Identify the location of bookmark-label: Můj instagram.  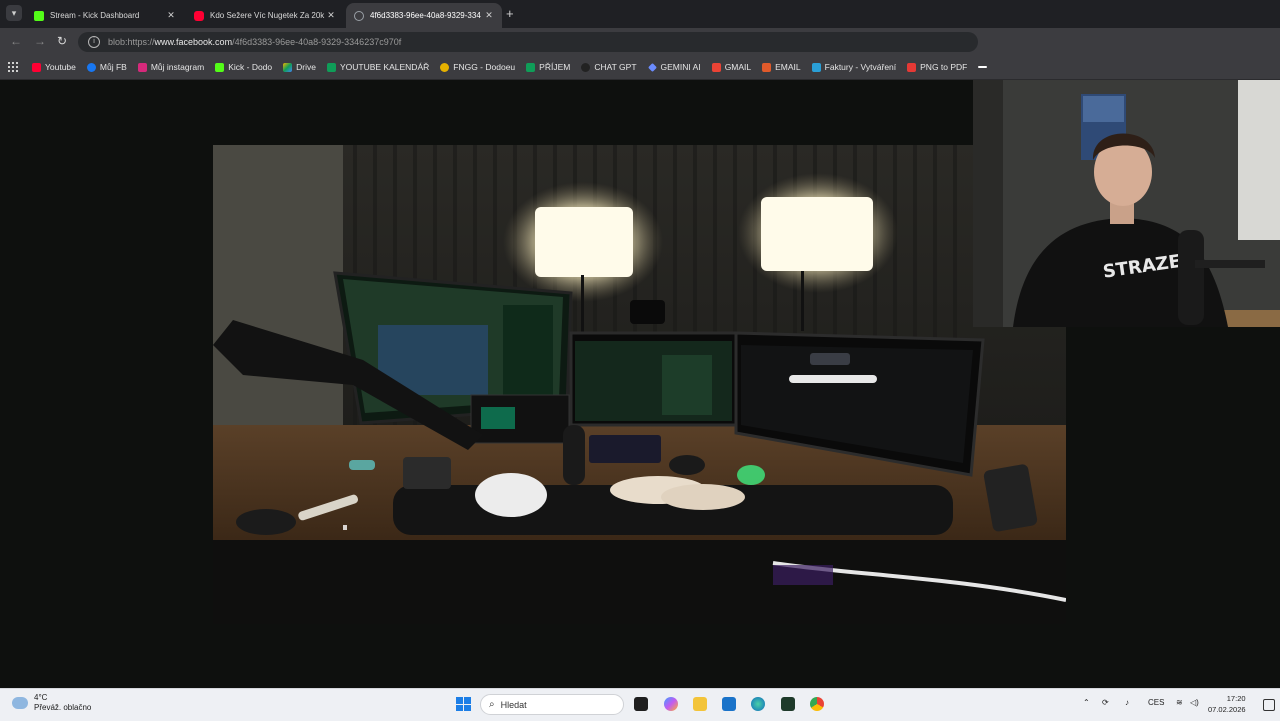
(177, 67).